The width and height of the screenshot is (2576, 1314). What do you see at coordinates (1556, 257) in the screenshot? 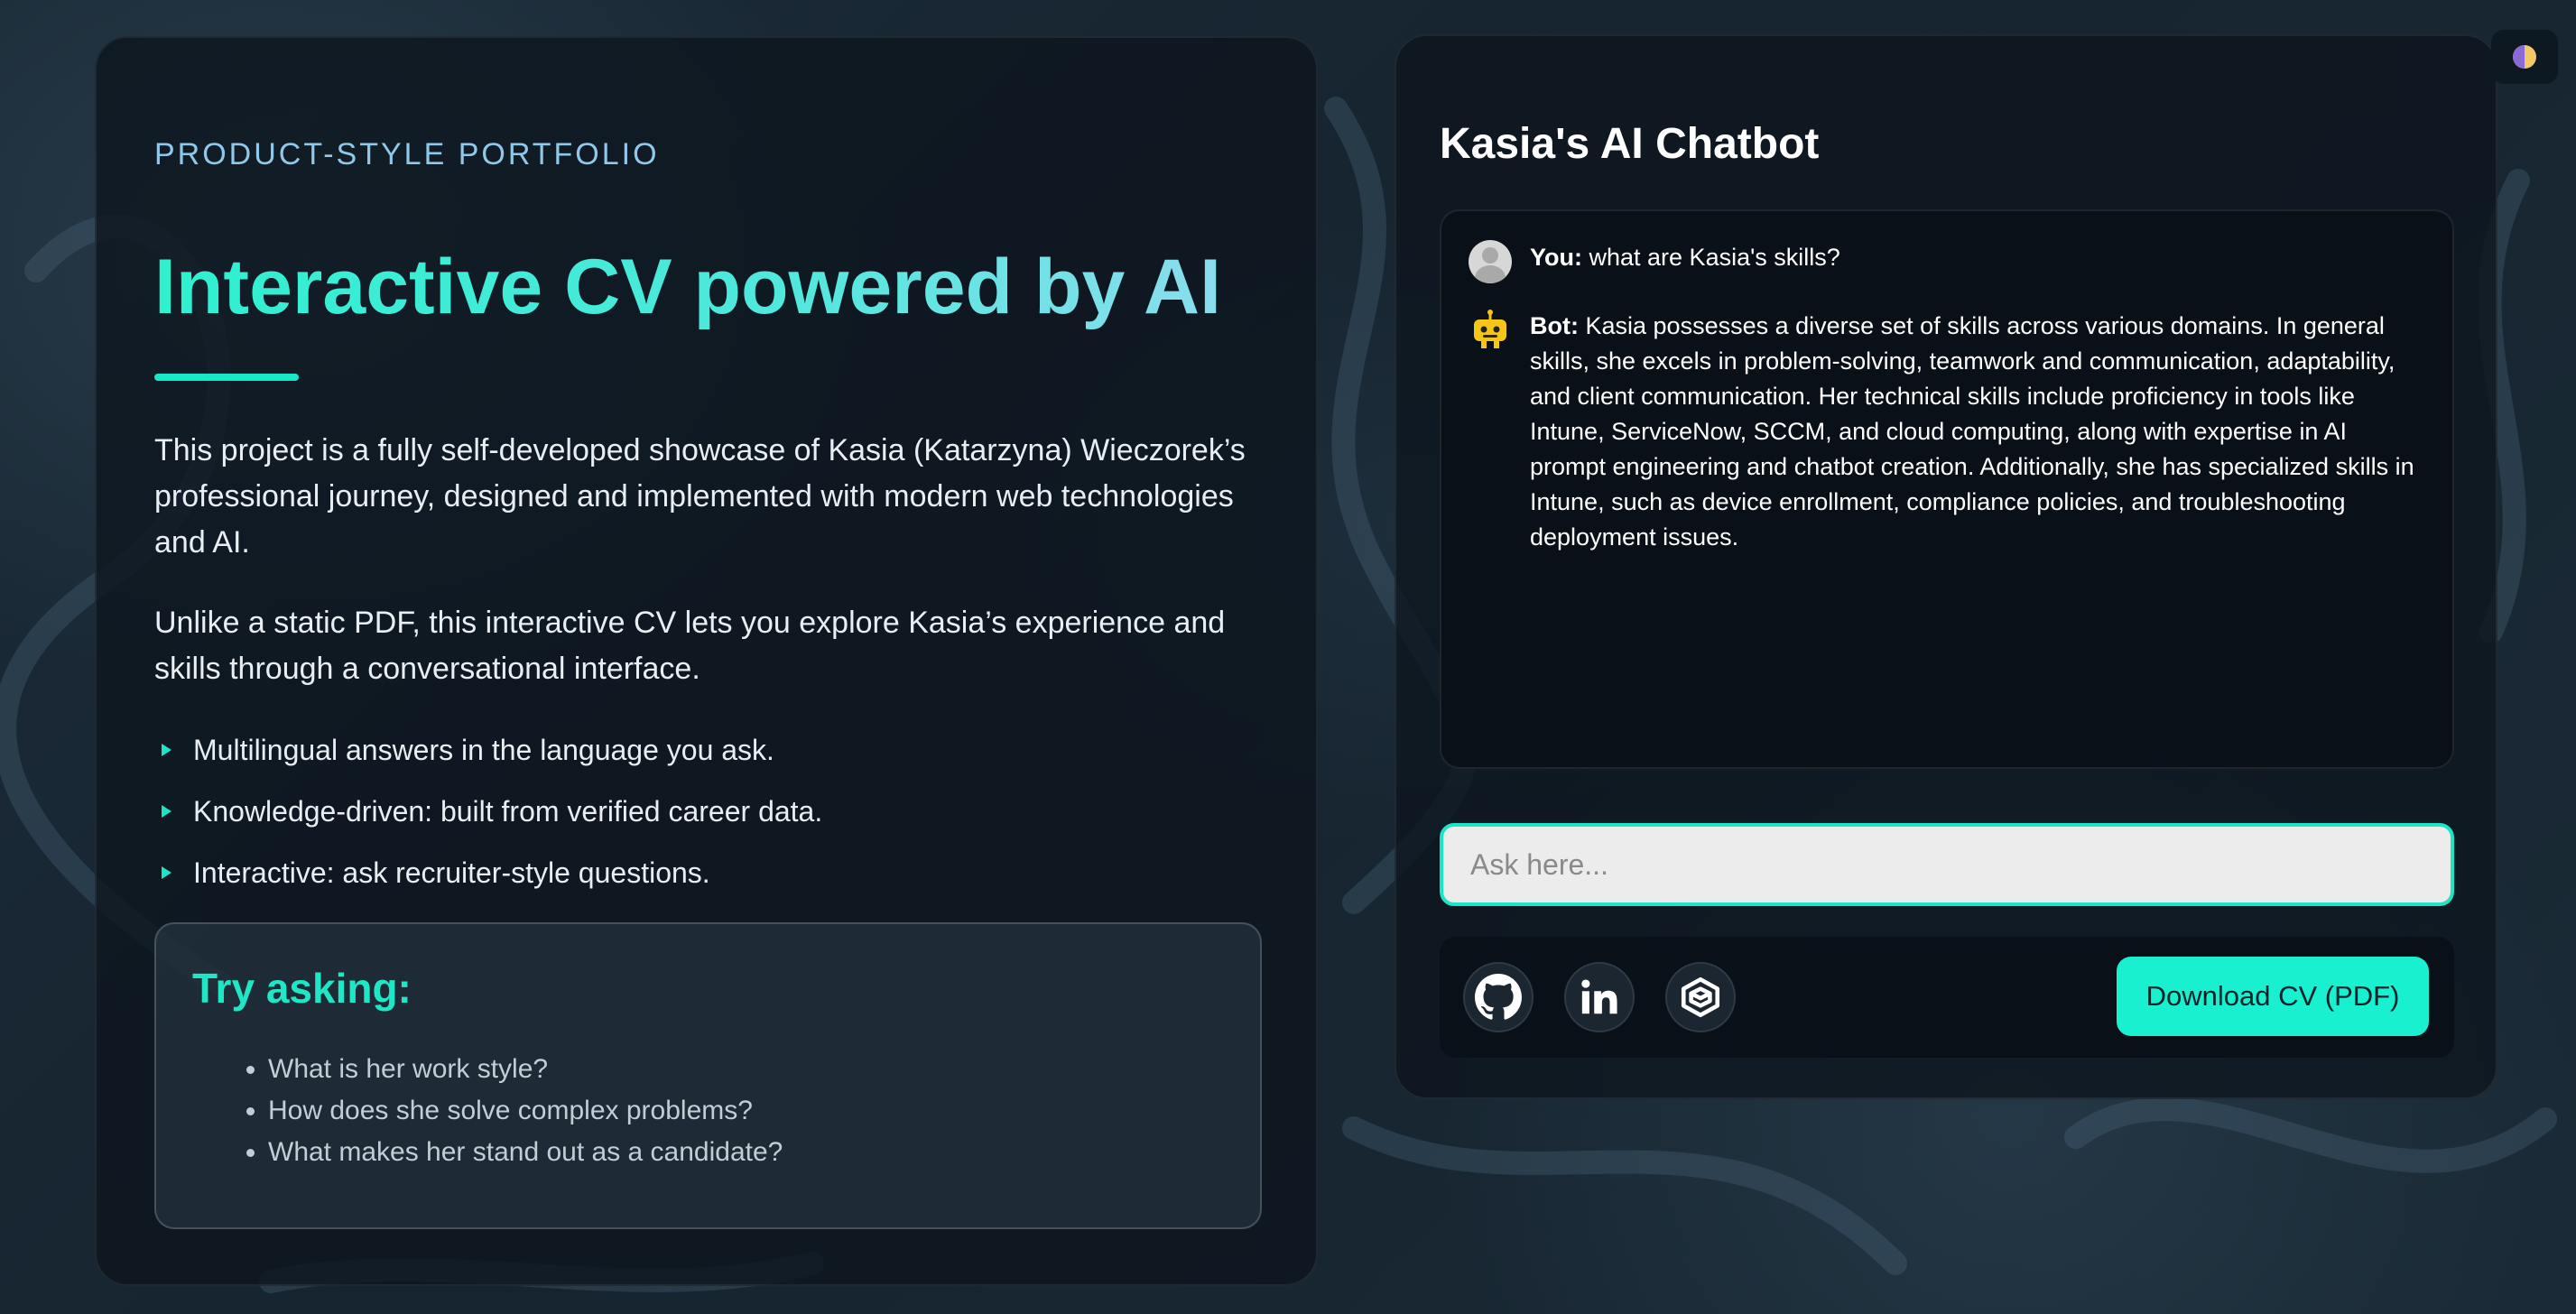
I see `message-speaker: You:` at bounding box center [1556, 257].